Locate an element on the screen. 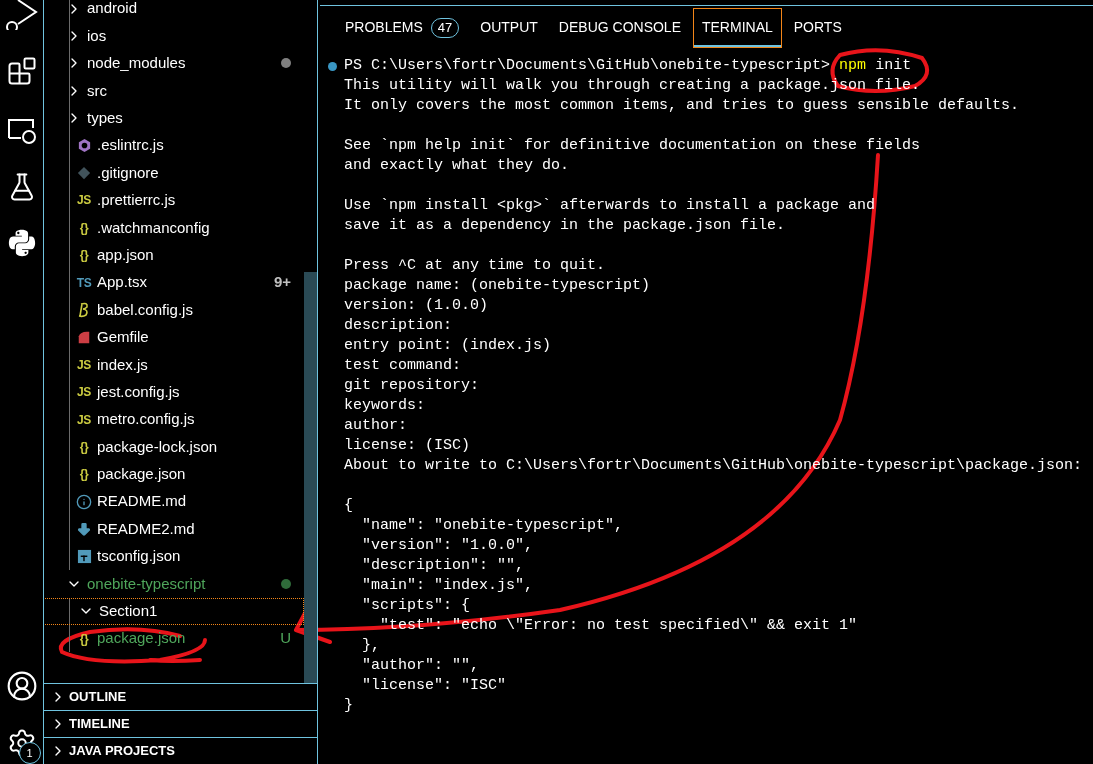  terminal-line: and exactly what they do. is located at coordinates (457, 165).